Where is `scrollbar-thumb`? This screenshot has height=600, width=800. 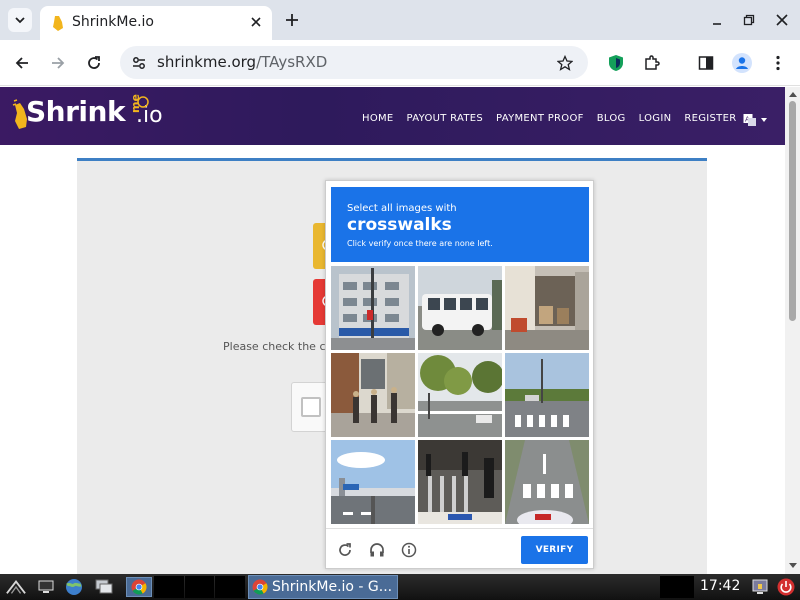
scrollbar-thumb is located at coordinates (792, 211).